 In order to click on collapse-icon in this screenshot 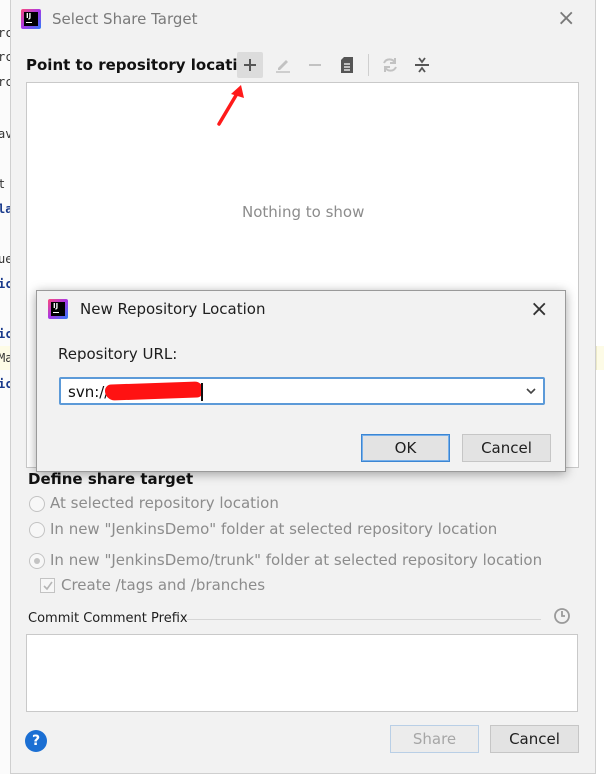, I will do `click(422, 65)`.